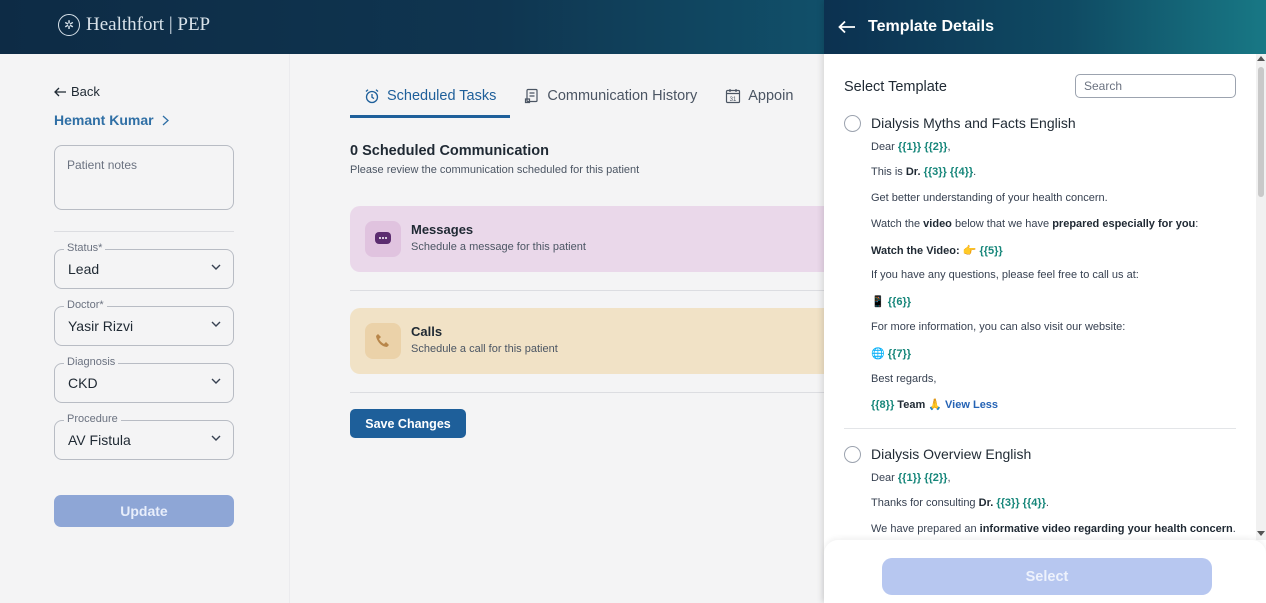 This screenshot has width=1266, height=603. What do you see at coordinates (383, 239) in the screenshot?
I see `chat-bubble-icon` at bounding box center [383, 239].